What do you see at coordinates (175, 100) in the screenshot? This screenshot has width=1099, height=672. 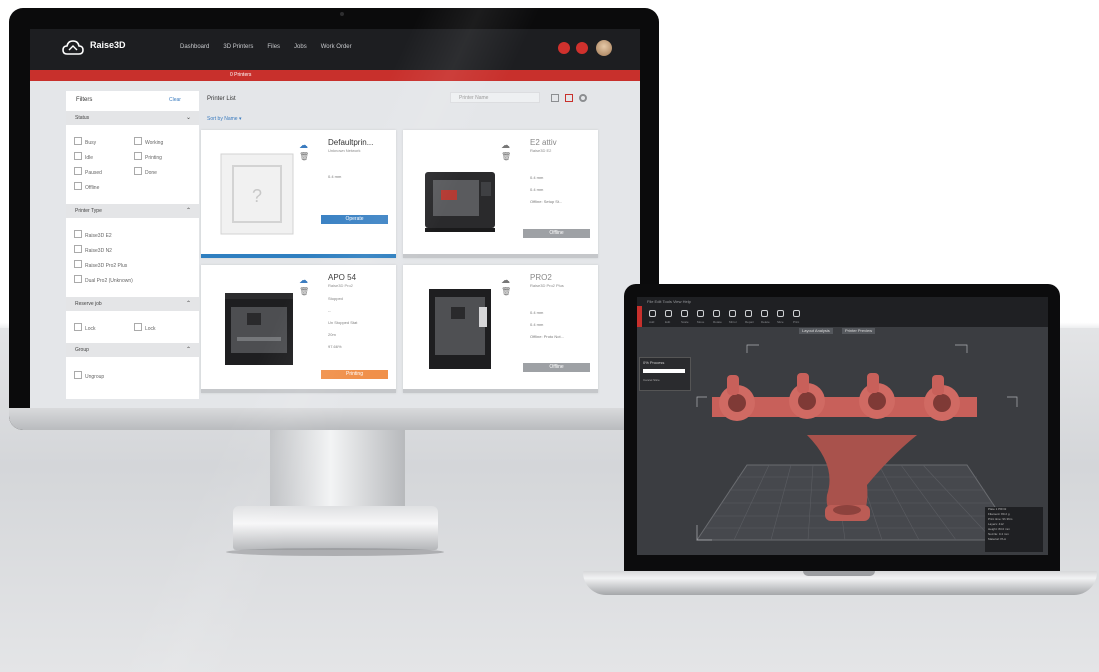 I see `filters-clear-link: Clear` at bounding box center [175, 100].